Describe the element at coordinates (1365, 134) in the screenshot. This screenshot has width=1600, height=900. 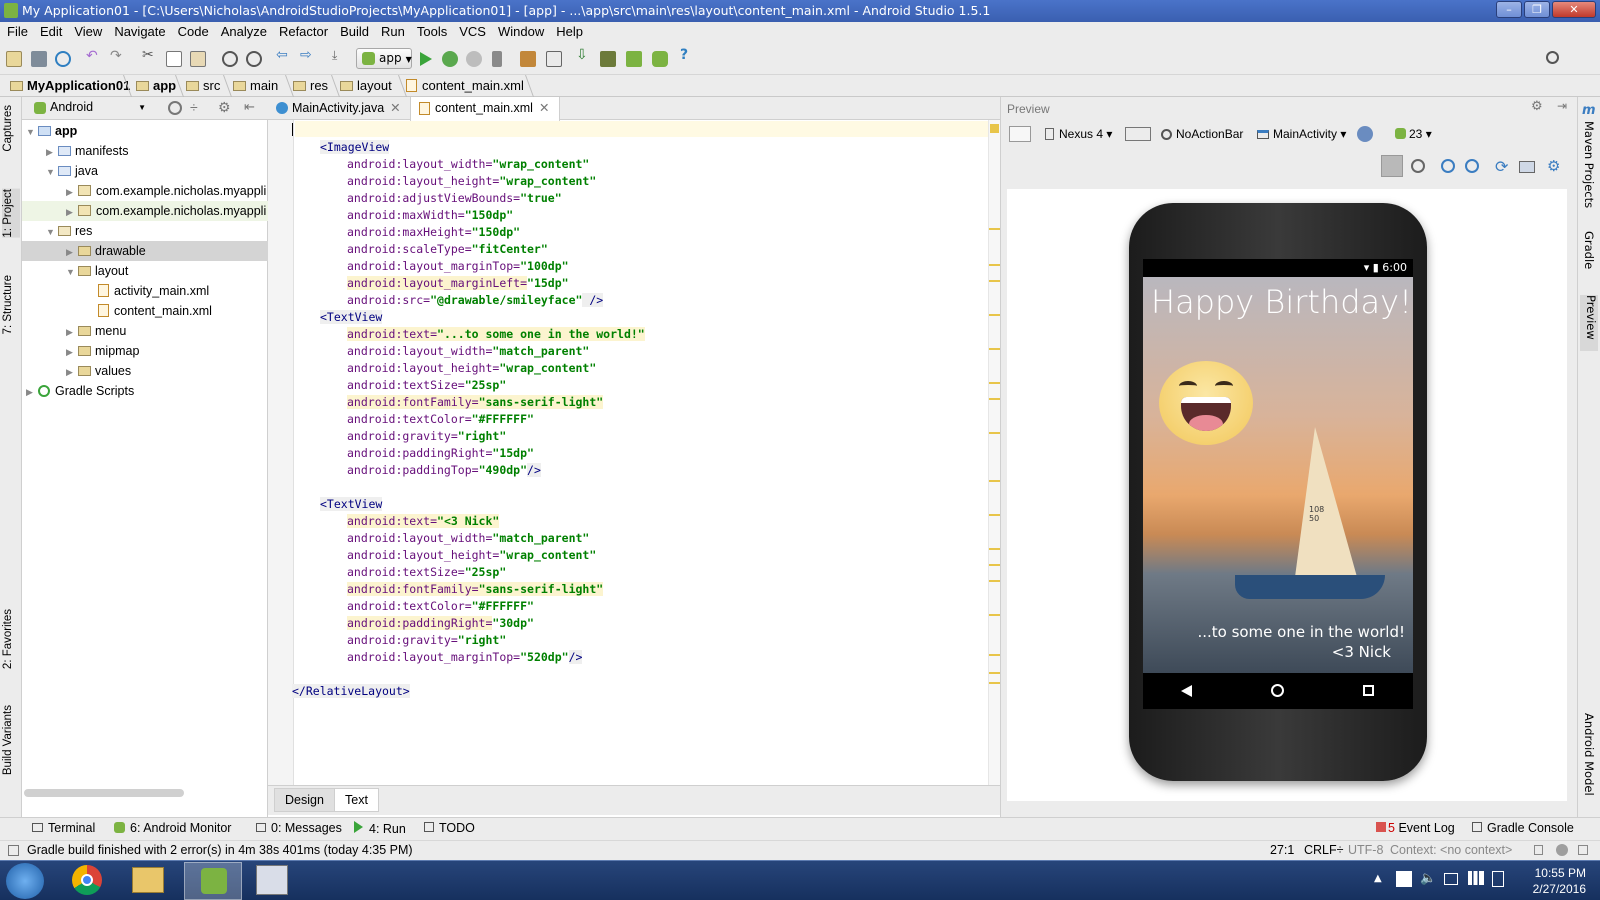
I see `locale-globe-icon` at that location.